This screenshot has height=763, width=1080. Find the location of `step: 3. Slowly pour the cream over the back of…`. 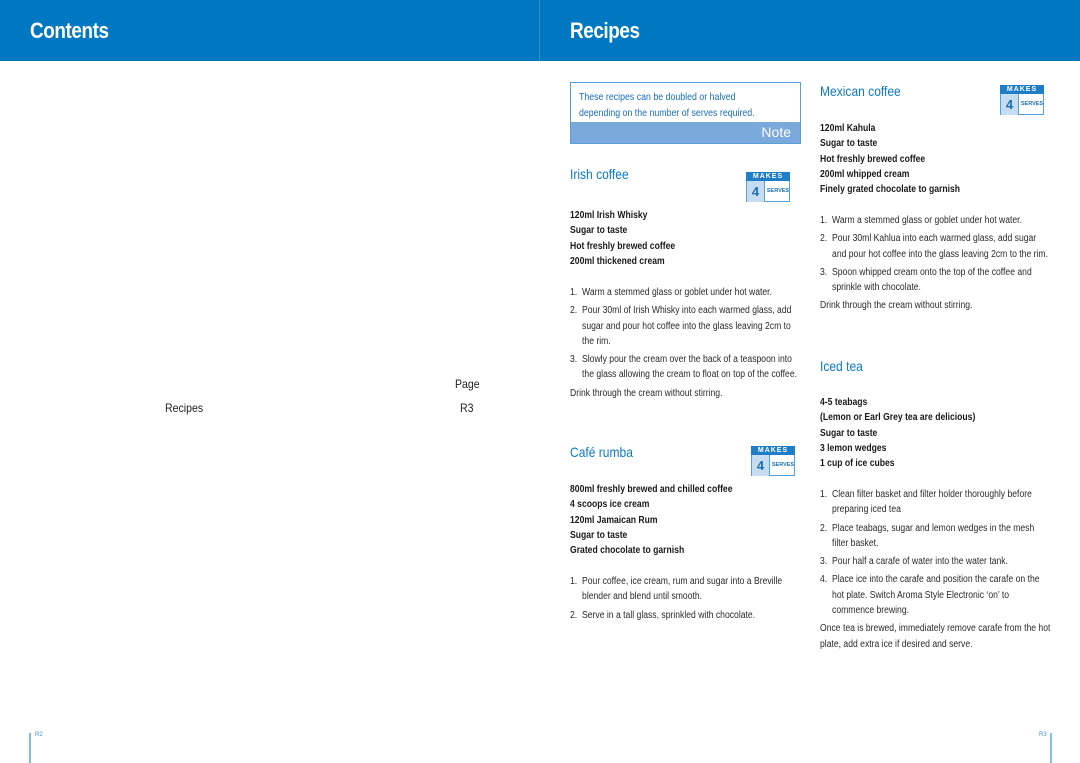

step: 3. Slowly pour the cream over the back of… is located at coordinates (684, 367).